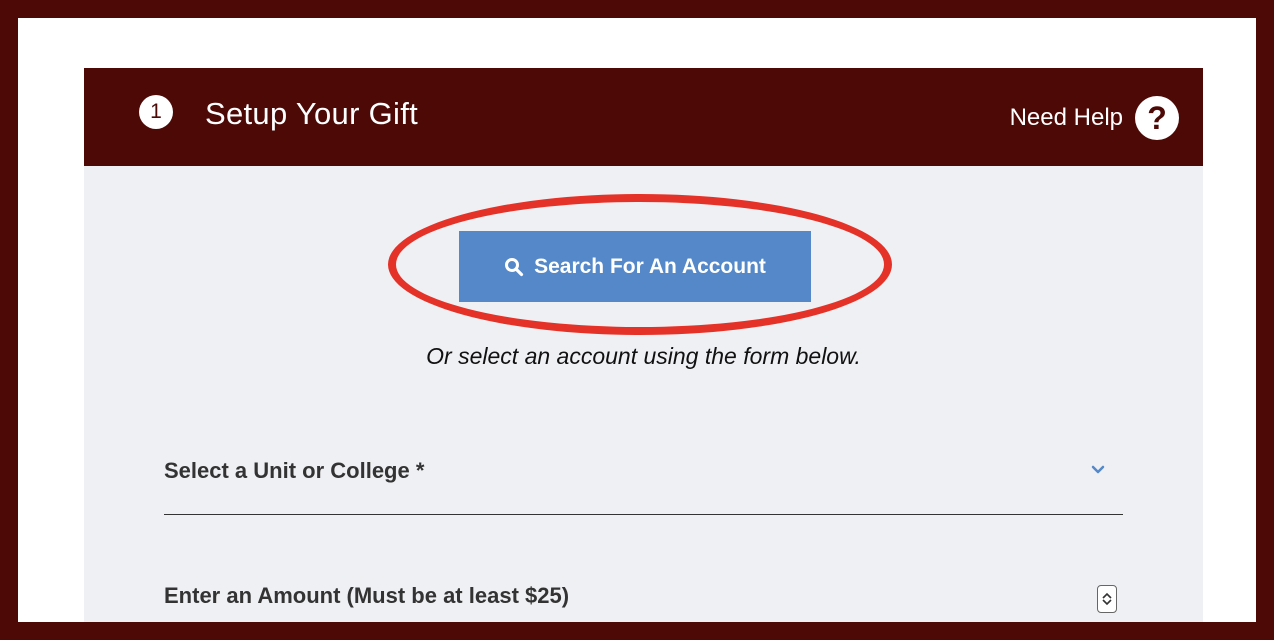 The width and height of the screenshot is (1274, 640). Describe the element at coordinates (1107, 602) in the screenshot. I see `stepper-down-icon` at that location.